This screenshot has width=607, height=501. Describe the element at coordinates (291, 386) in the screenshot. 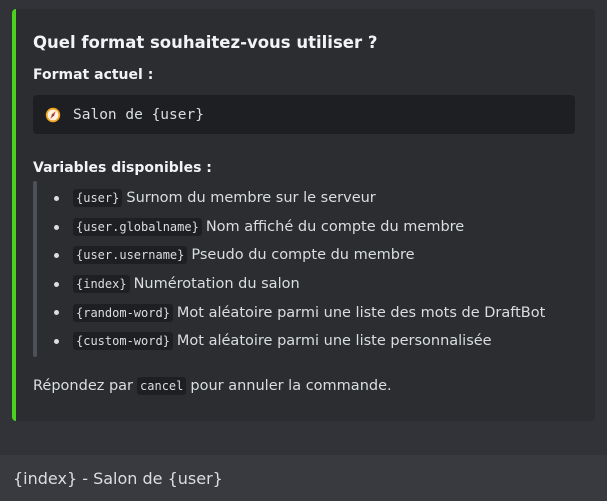

I see `footer-suffix: pour annuler la commande.` at that location.